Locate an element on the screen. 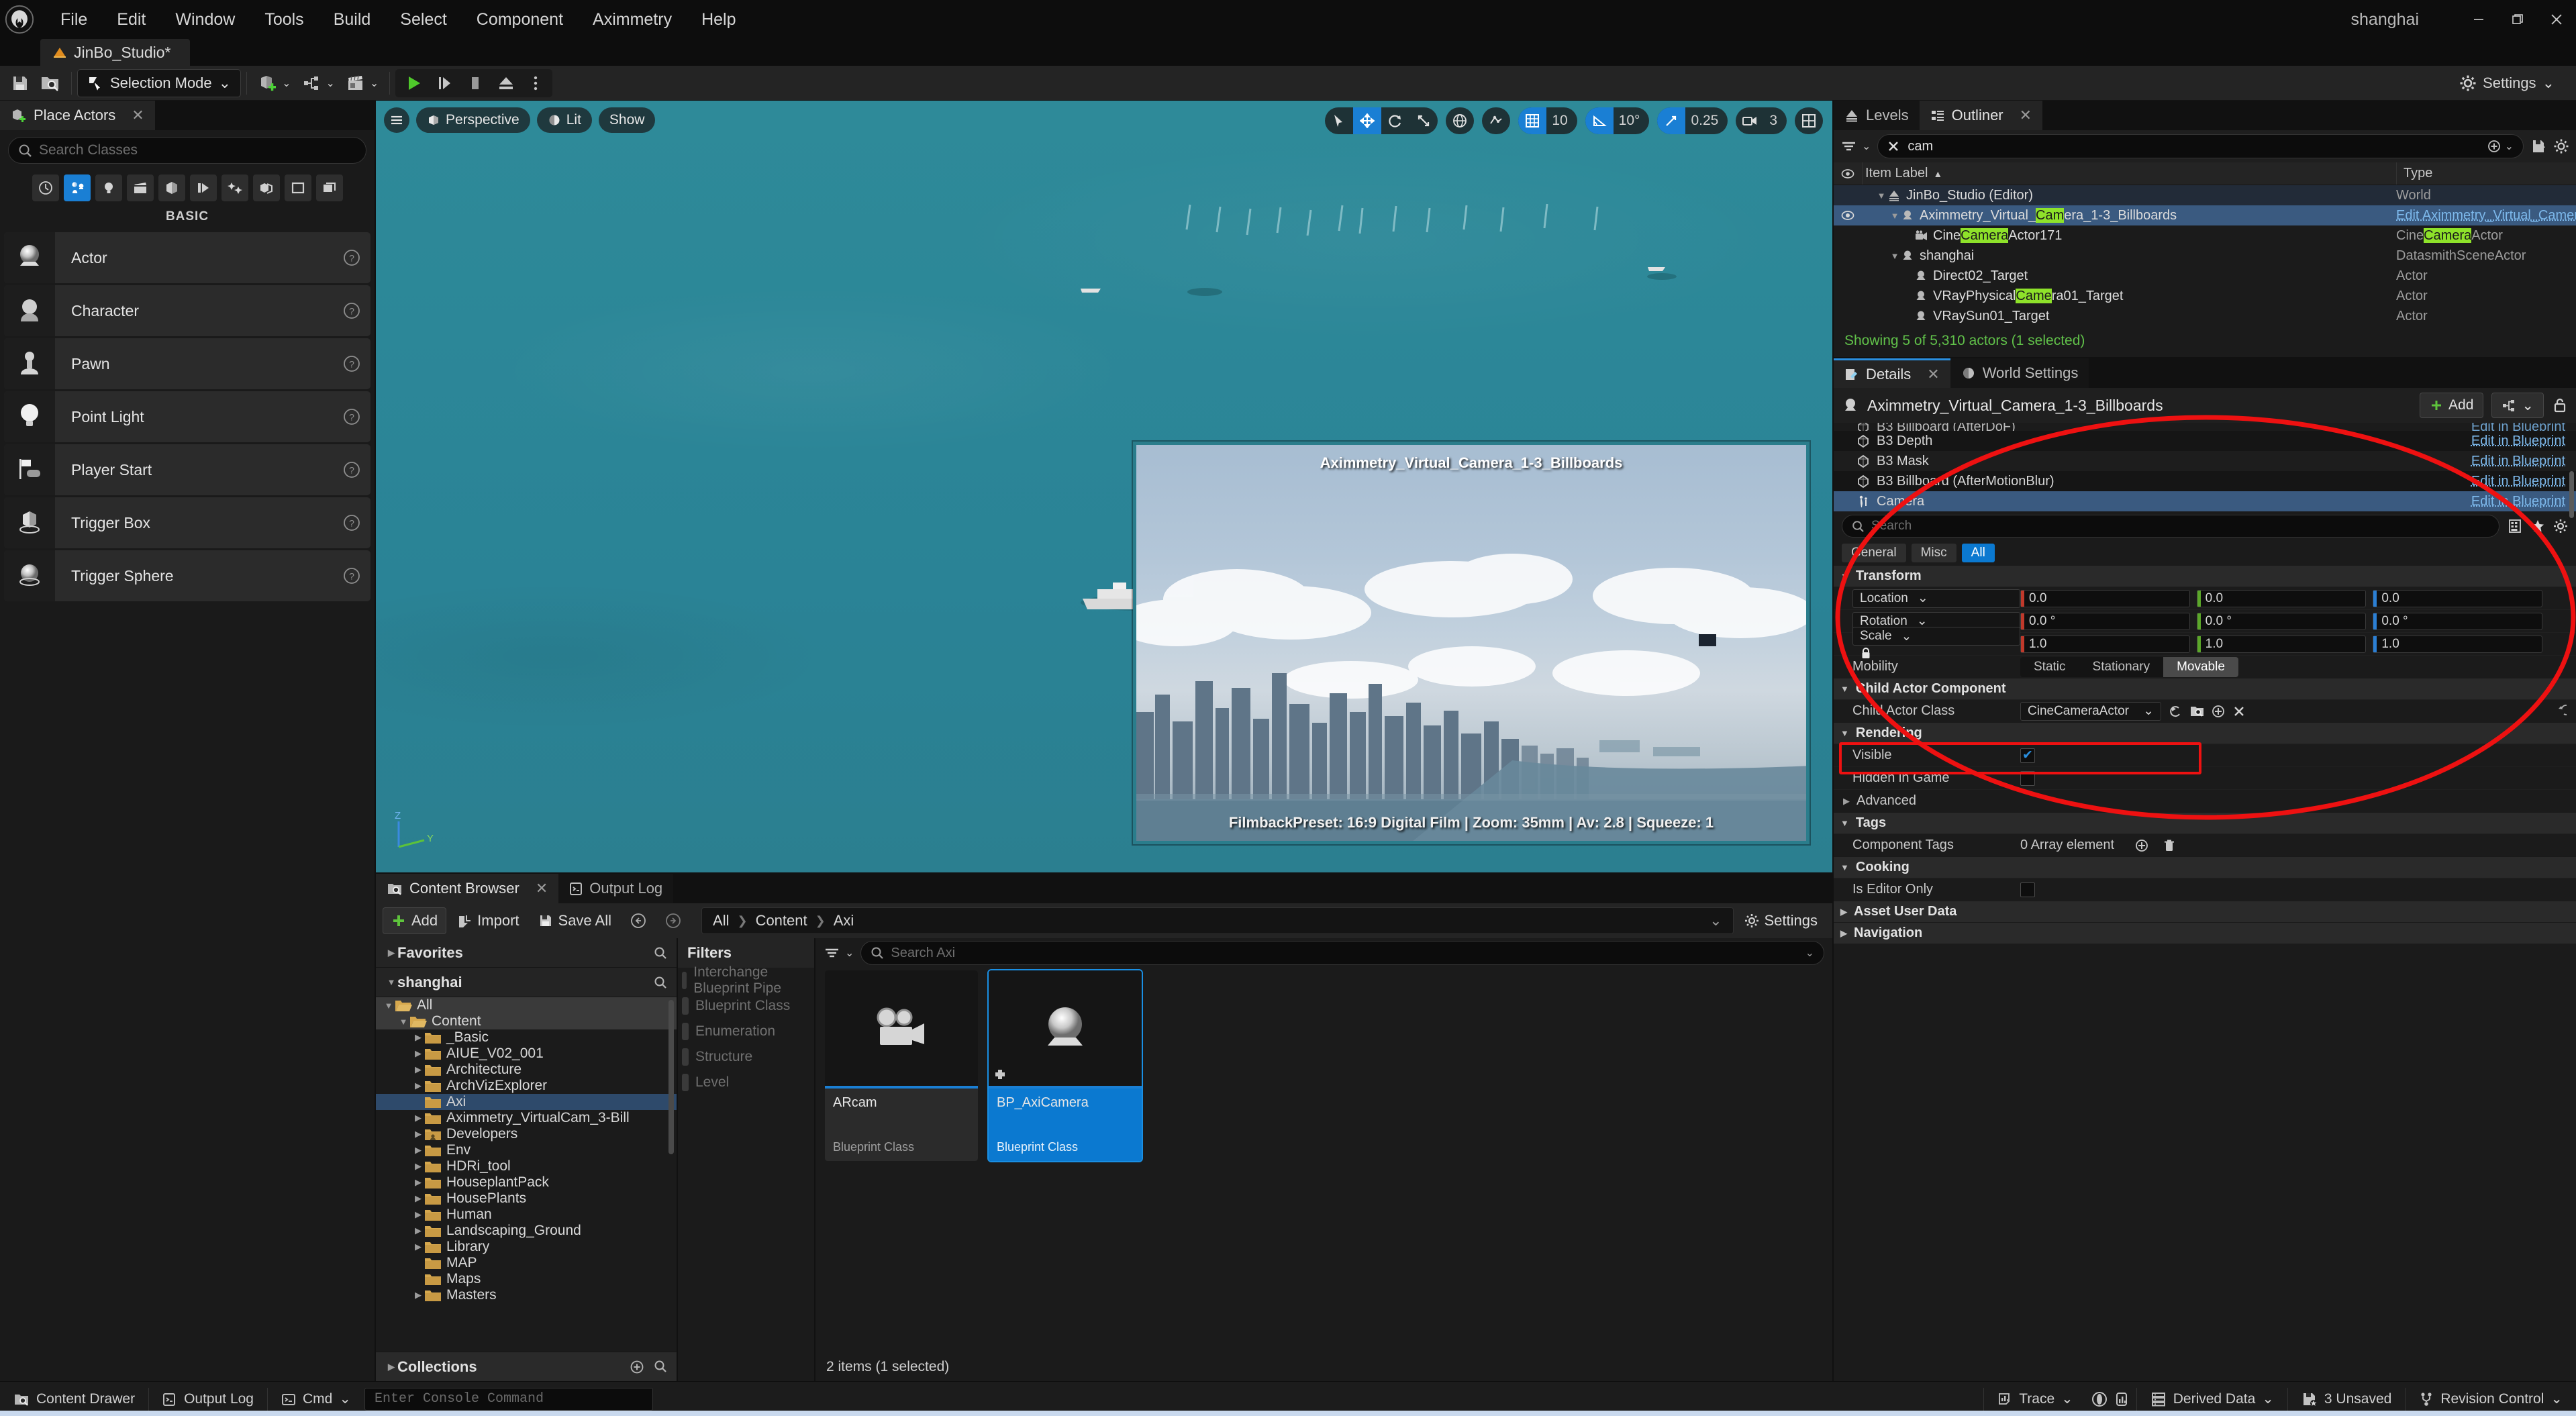 This screenshot has height=1416, width=2576. viewport-options-icon is located at coordinates (396, 120).